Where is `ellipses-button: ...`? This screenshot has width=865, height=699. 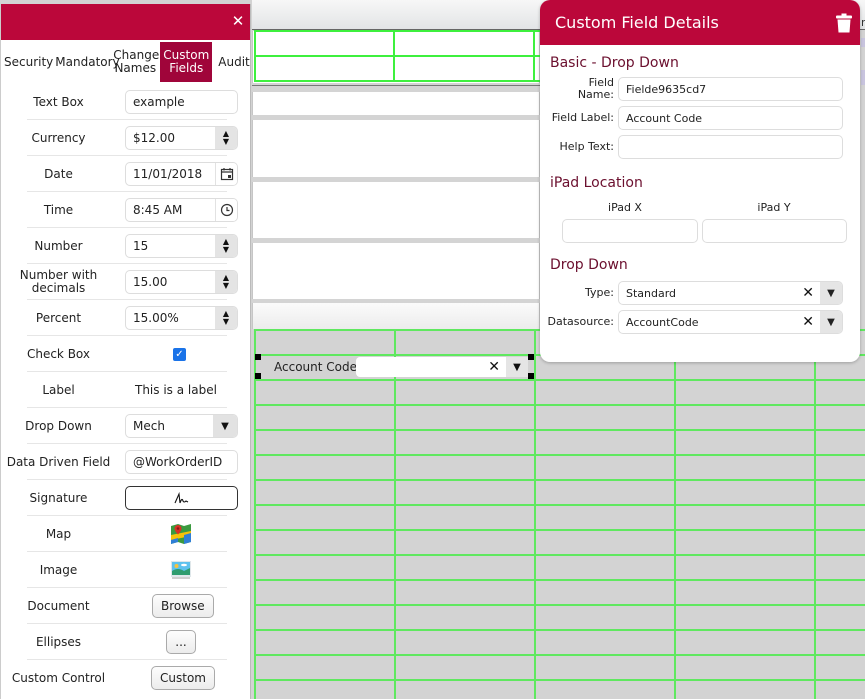
ellipses-button: ... is located at coordinates (181, 642).